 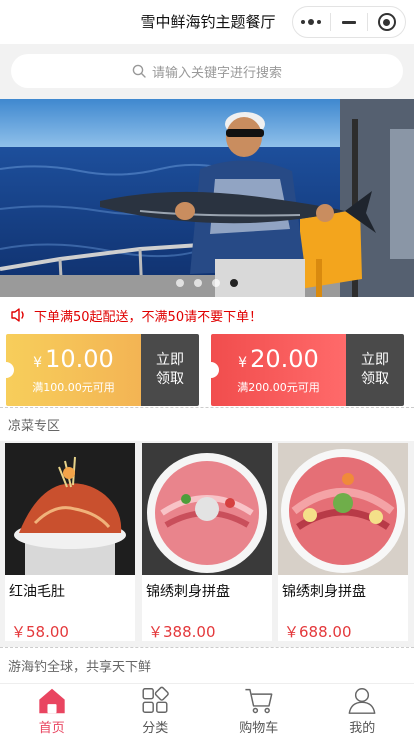 What do you see at coordinates (207, 283) in the screenshot?
I see `carousel-indicators` at bounding box center [207, 283].